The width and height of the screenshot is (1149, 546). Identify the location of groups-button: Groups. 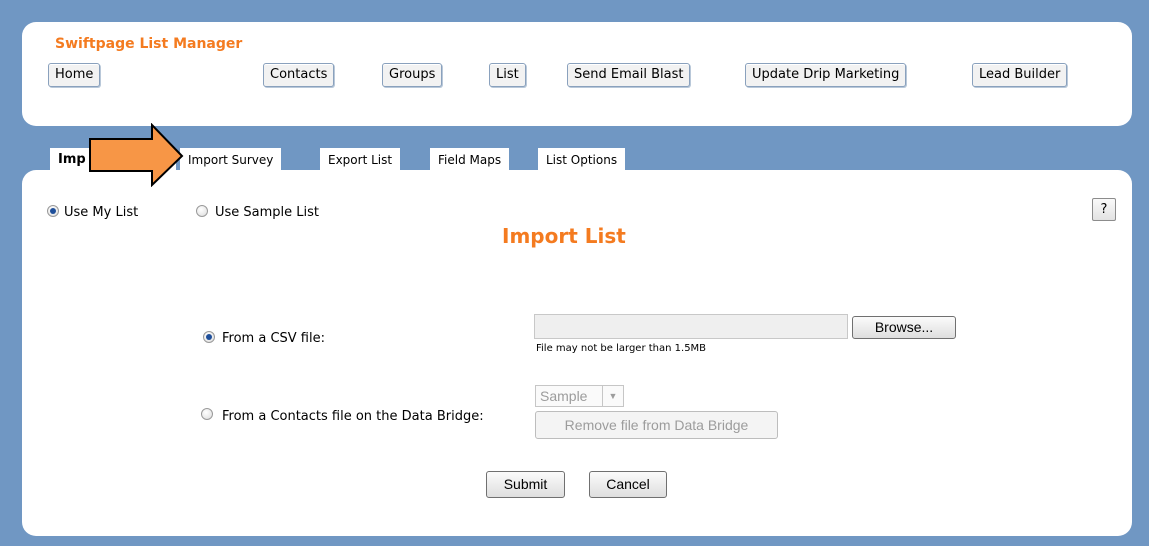
(412, 75).